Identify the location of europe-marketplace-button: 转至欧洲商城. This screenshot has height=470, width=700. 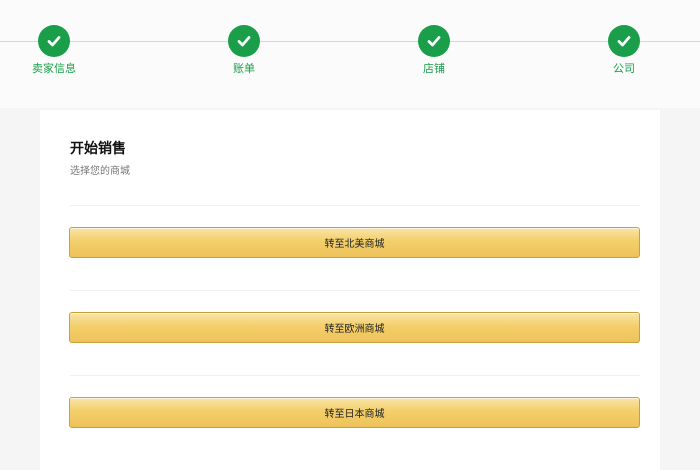
(354, 327).